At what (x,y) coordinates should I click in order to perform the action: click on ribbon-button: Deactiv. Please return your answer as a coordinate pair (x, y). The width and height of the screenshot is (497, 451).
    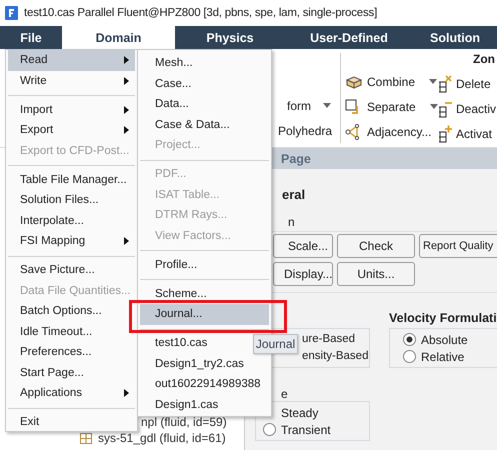
    Looking at the image, I should click on (468, 108).